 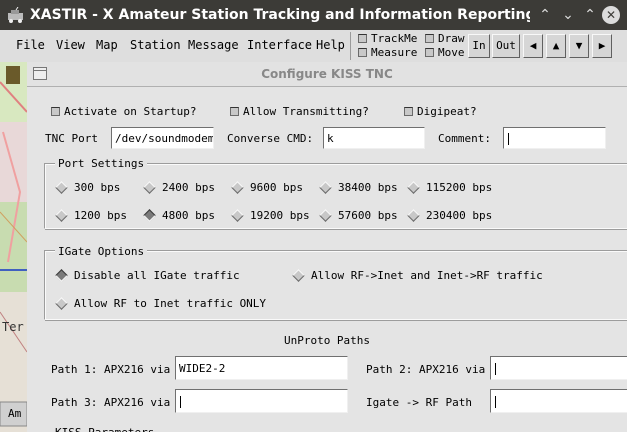 I want to click on move-toggle: Move, so click(x=445, y=52).